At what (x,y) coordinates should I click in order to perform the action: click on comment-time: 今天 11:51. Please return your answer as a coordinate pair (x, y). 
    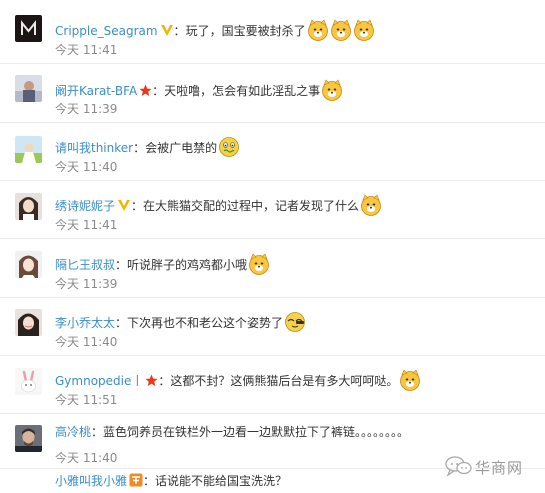
    Looking at the image, I should click on (86, 400).